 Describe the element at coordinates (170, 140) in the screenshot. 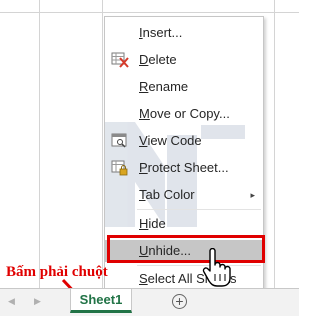

I see `menu-item-label: View Code` at that location.